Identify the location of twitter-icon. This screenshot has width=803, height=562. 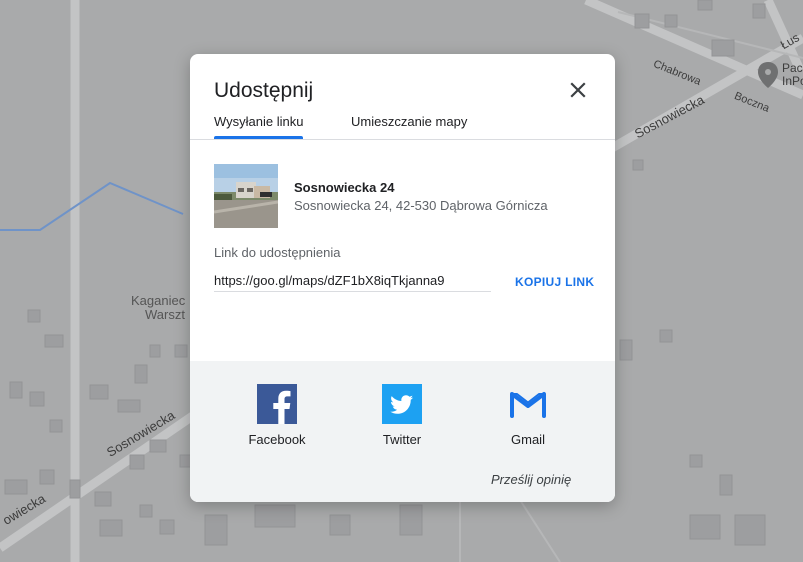
(402, 404).